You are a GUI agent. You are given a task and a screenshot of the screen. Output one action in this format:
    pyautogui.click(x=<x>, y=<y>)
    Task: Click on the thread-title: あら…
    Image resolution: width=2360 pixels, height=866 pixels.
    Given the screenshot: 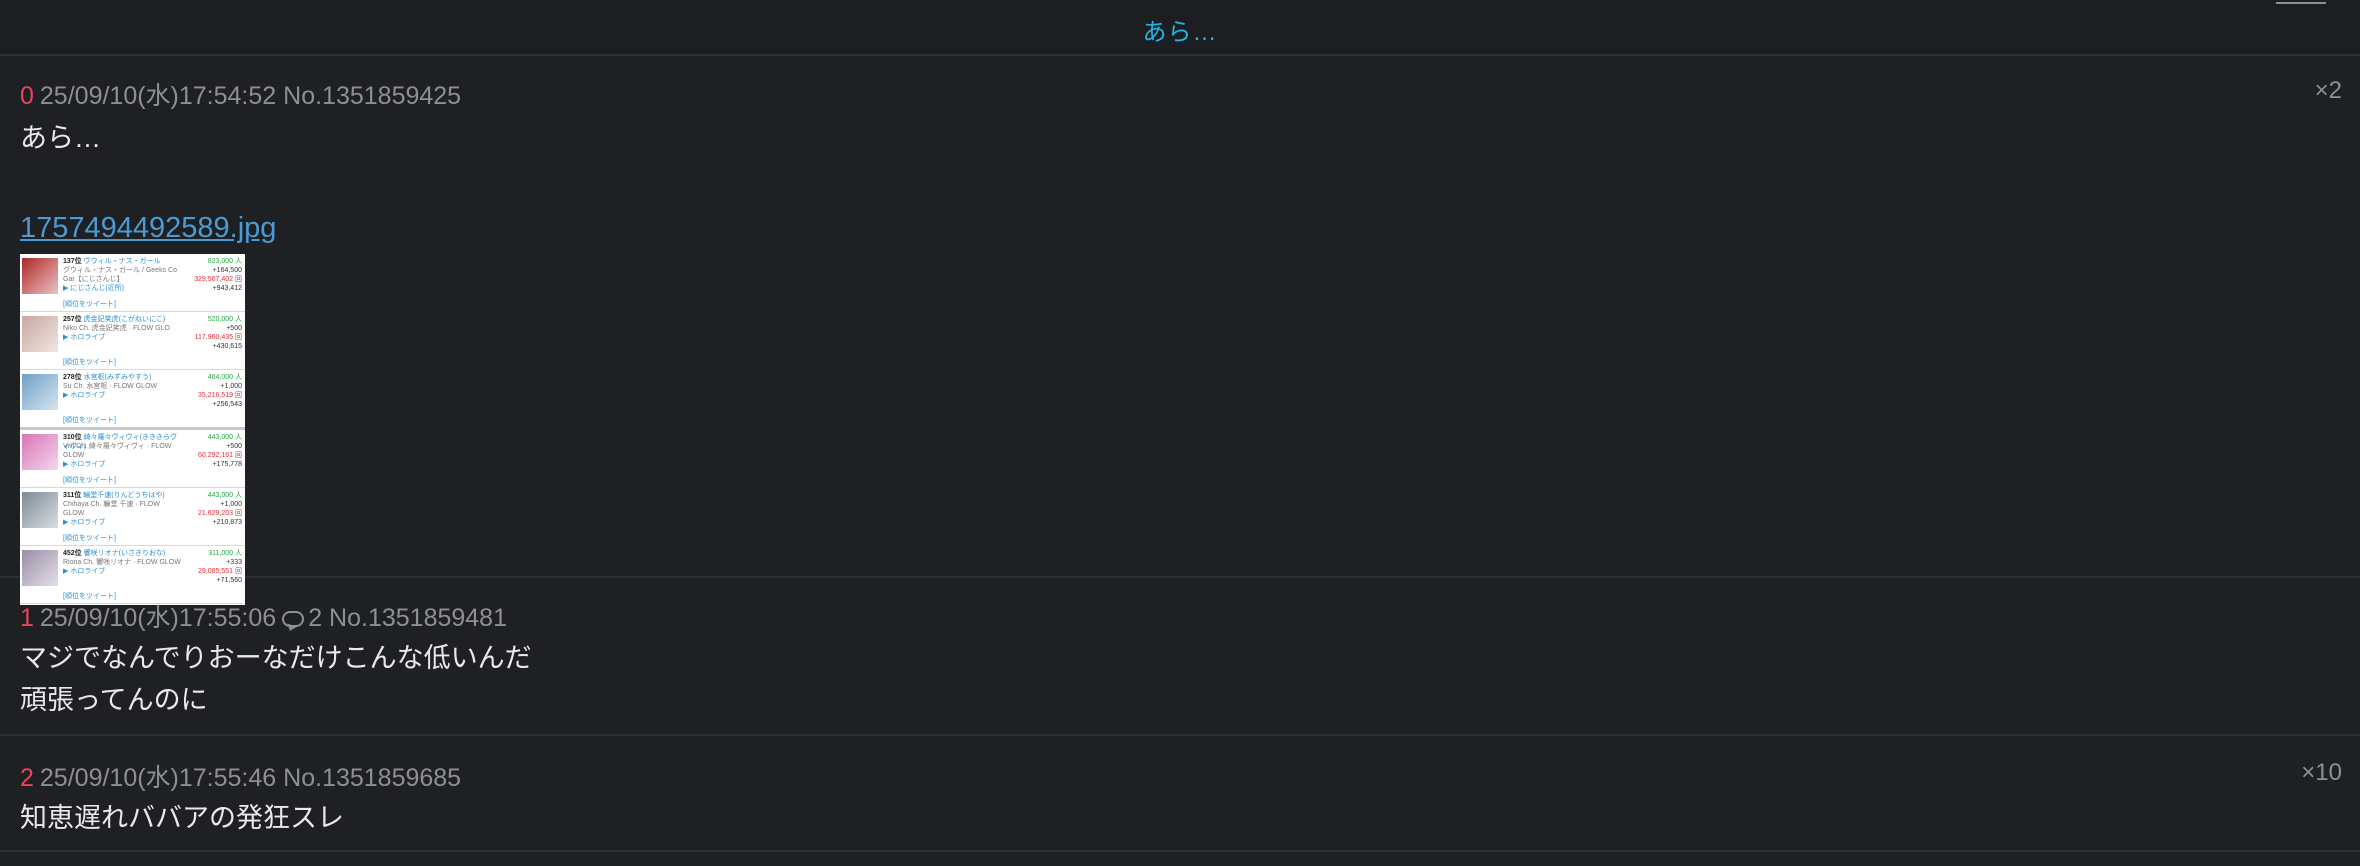 What is the action you would take?
    pyautogui.click(x=1180, y=32)
    